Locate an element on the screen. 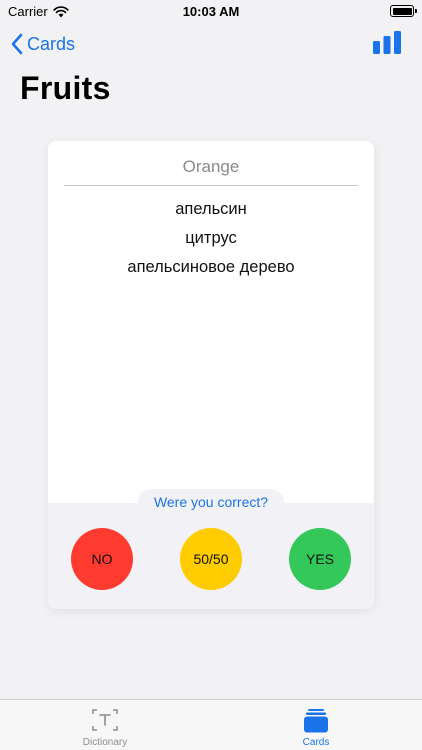 The height and width of the screenshot is (750, 422). back-button: Cards is located at coordinates (42, 44).